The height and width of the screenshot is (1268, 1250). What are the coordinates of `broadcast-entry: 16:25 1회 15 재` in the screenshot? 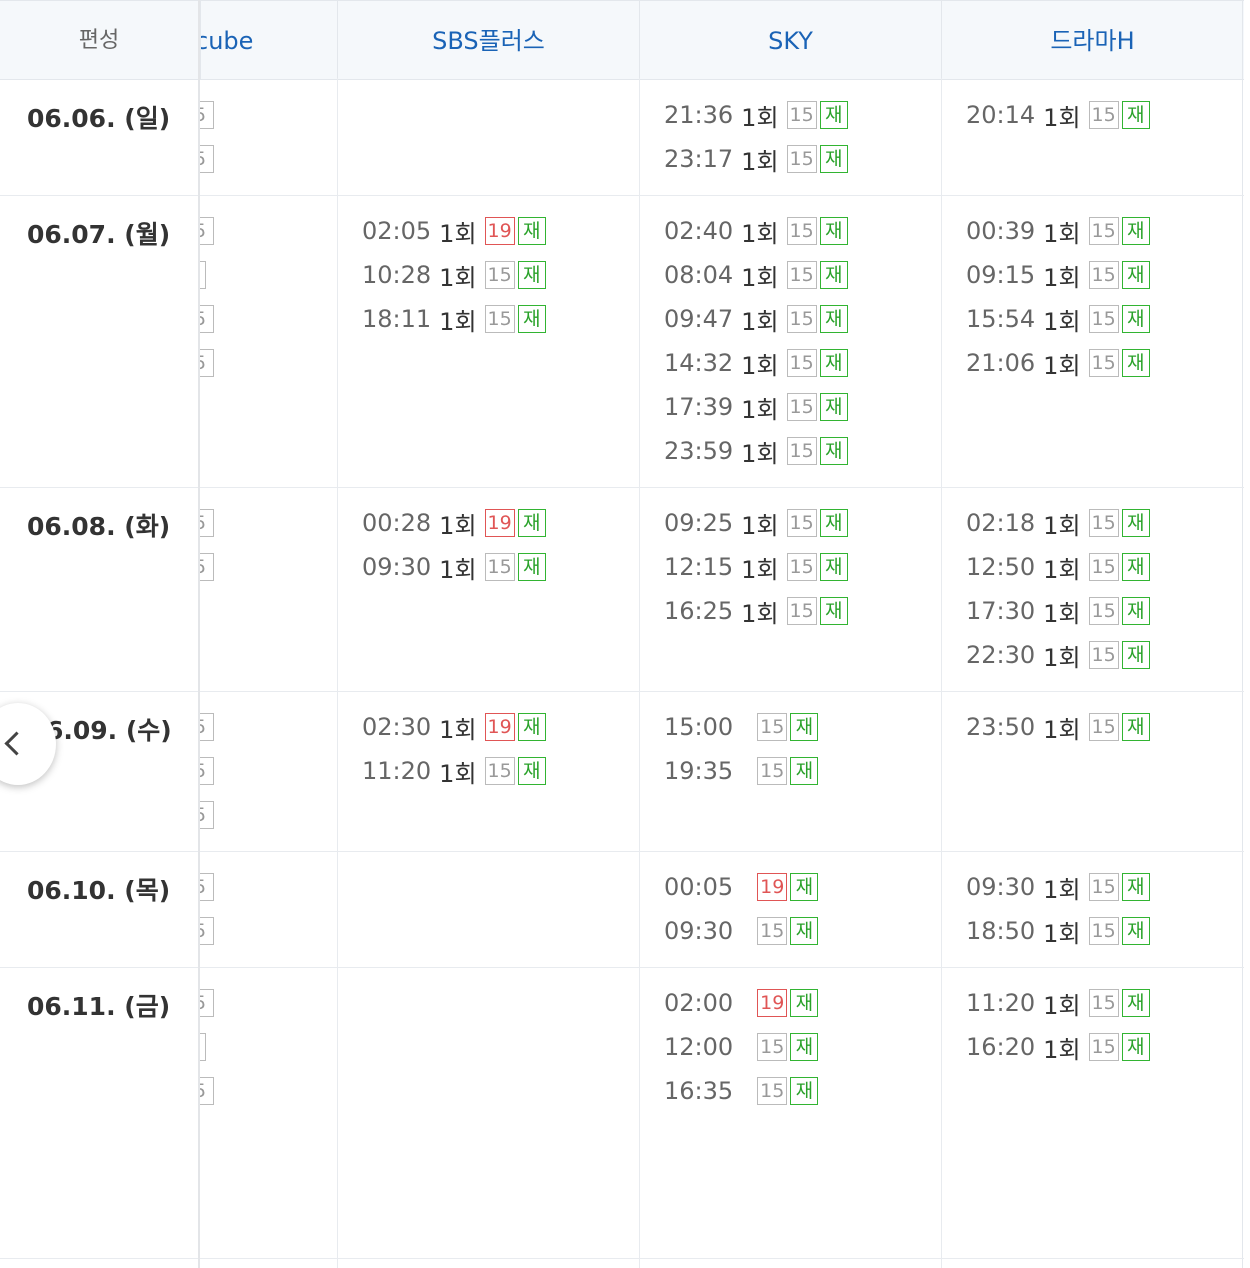 It's located at (756, 612).